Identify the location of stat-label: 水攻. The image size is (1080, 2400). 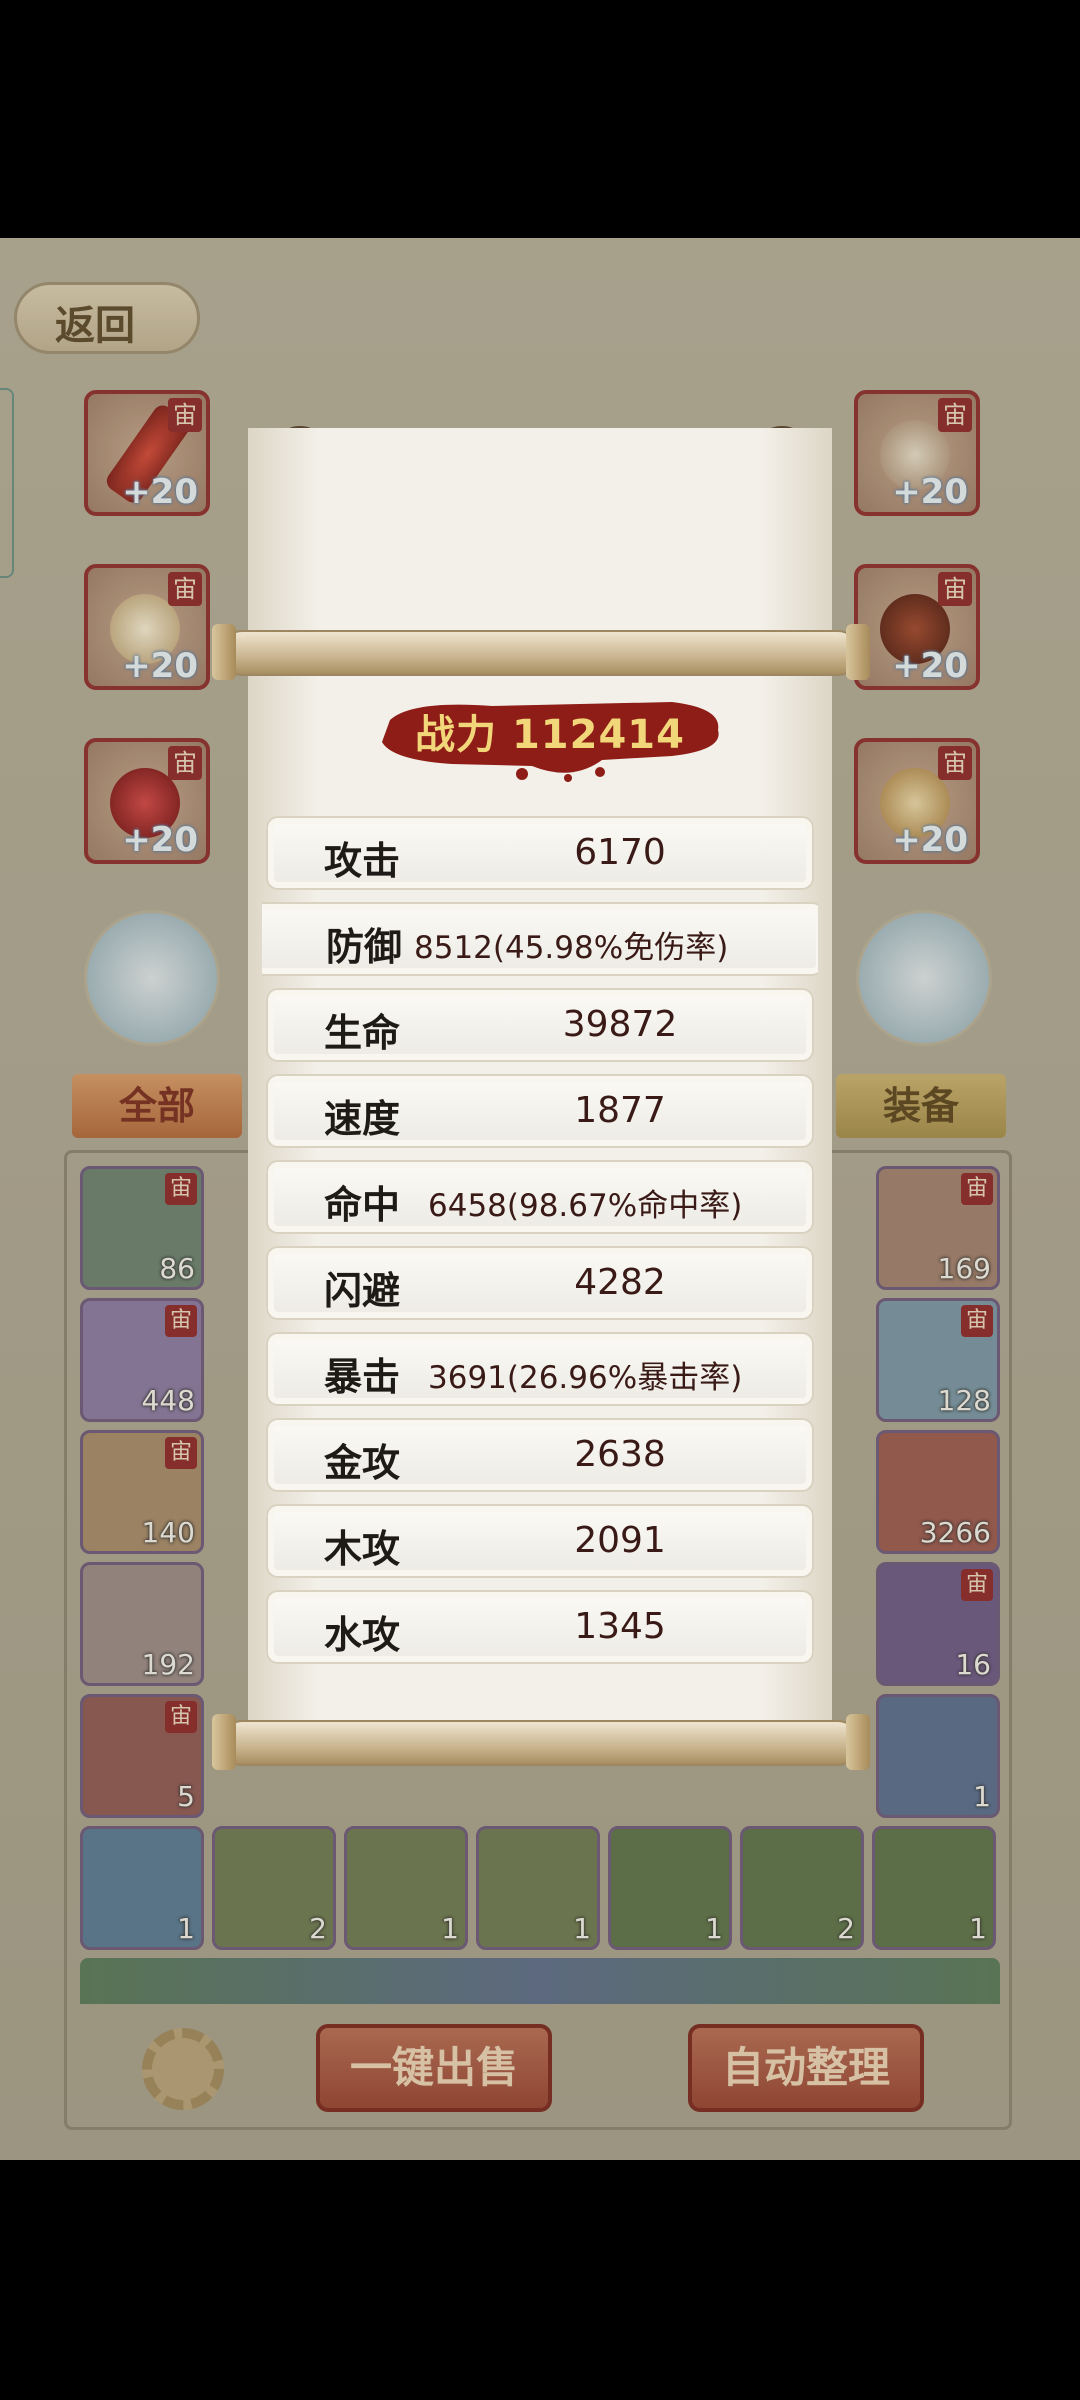
(362, 1634).